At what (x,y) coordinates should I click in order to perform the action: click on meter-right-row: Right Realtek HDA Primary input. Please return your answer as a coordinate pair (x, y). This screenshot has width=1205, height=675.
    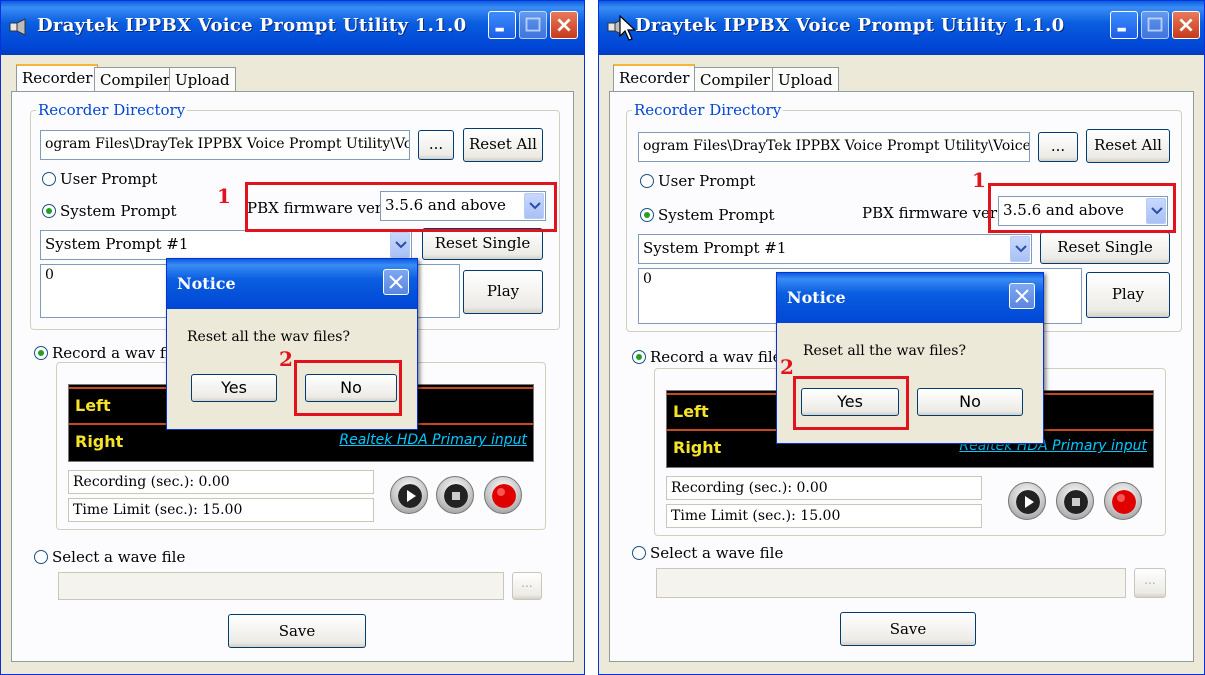
    Looking at the image, I should click on (301, 442).